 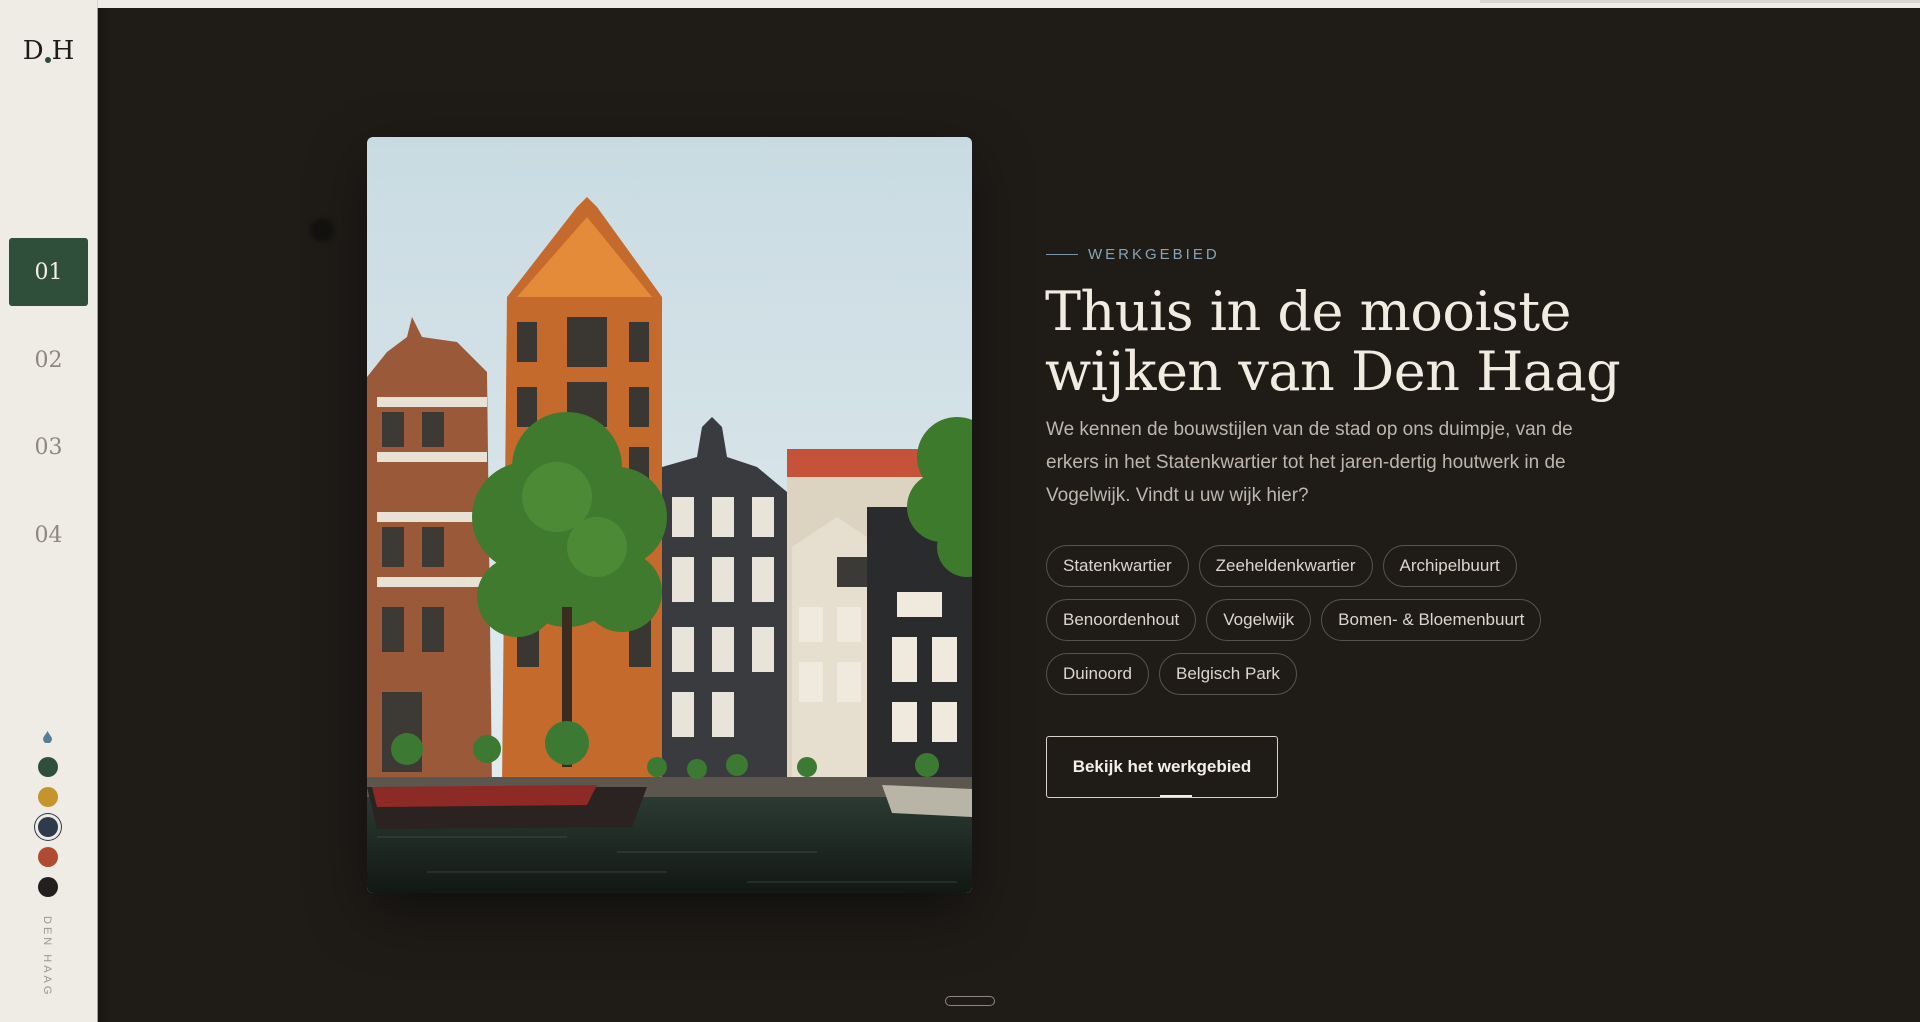 I want to click on logo: DH, so click(x=48, y=51).